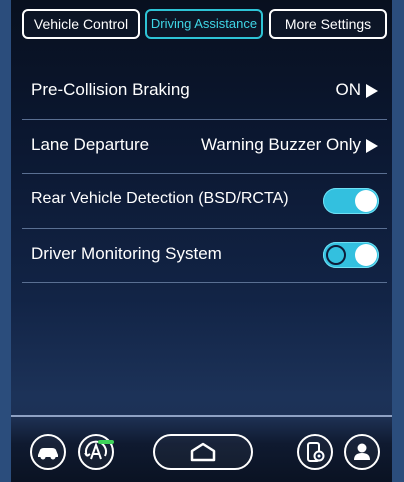 This screenshot has width=404, height=482. What do you see at coordinates (204, 91) in the screenshot?
I see `setting-row-pre-collision-braking: Pre-Collision Braking ON` at bounding box center [204, 91].